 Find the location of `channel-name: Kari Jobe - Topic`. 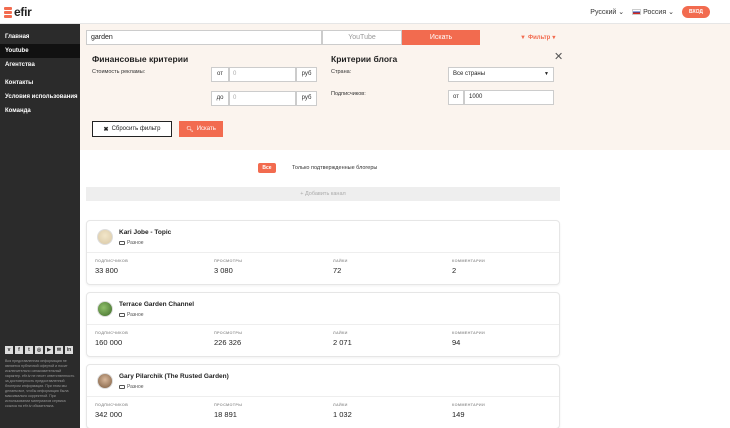

channel-name: Kari Jobe - Topic is located at coordinates (145, 232).